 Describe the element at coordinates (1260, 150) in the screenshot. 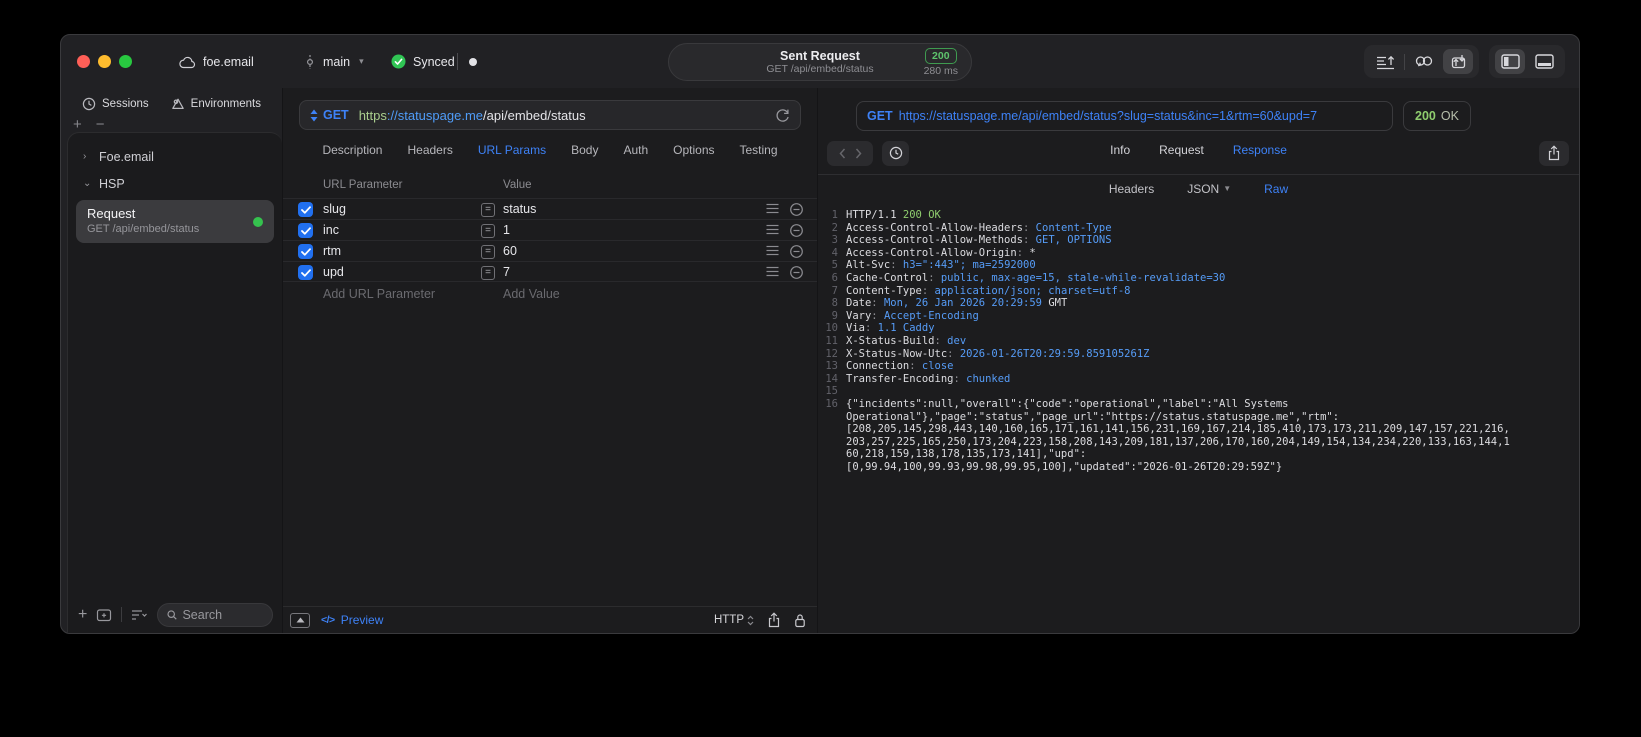

I see `tab-response: Response` at that location.